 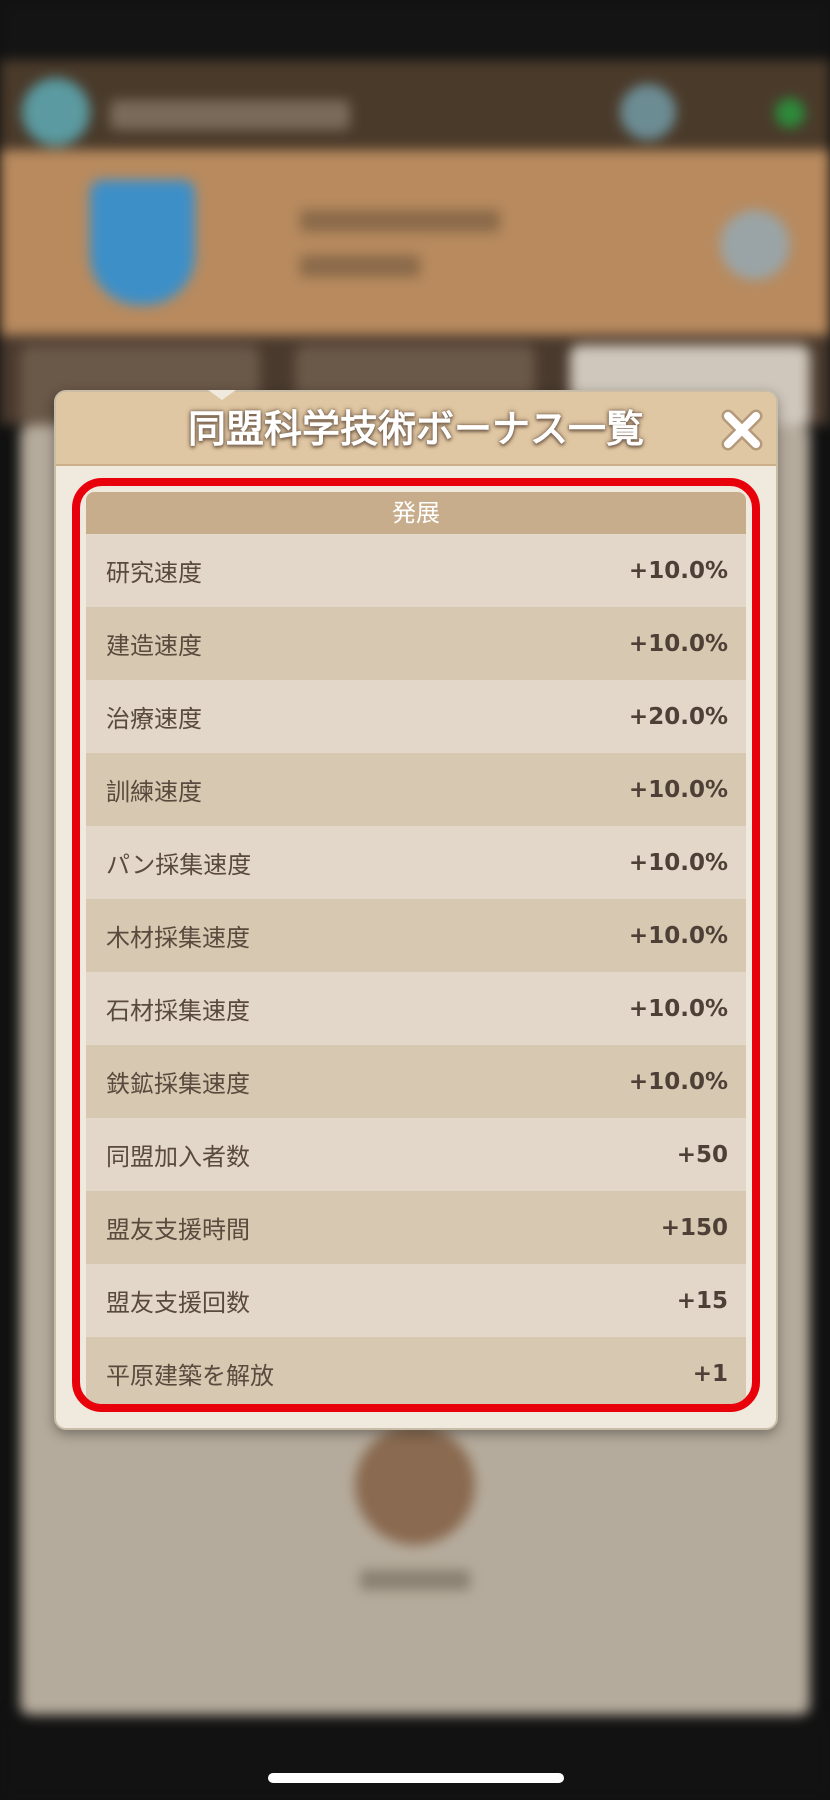 What do you see at coordinates (154, 719) in the screenshot?
I see `bonus-label: 治療速度` at bounding box center [154, 719].